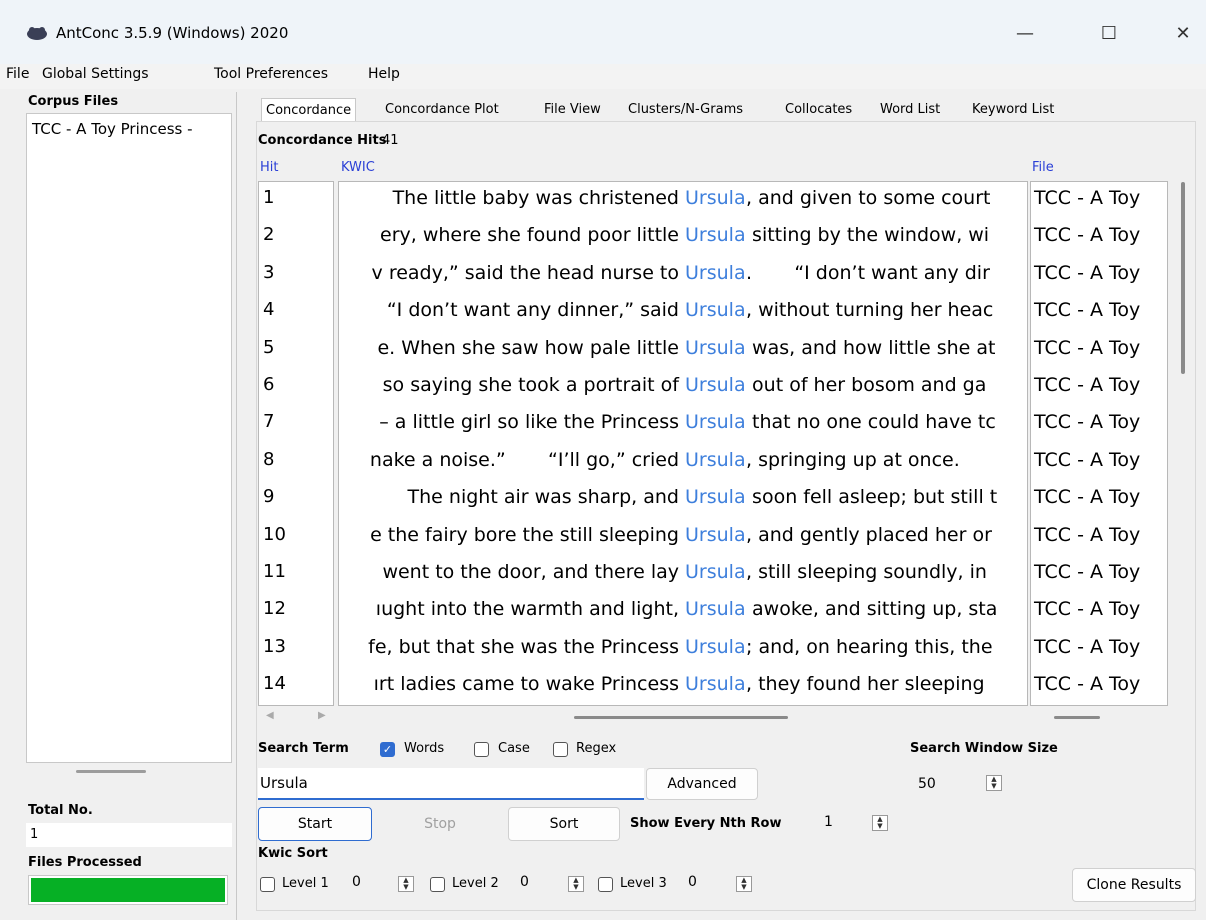 The image size is (1206, 920). I want to click on minimize-button: —, so click(1025, 33).